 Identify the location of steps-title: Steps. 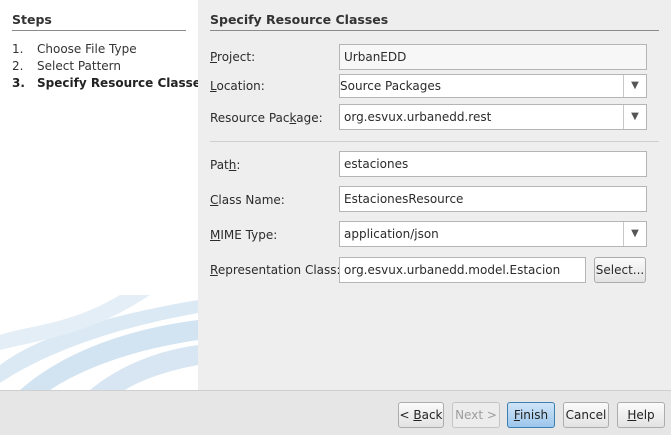
(99, 21).